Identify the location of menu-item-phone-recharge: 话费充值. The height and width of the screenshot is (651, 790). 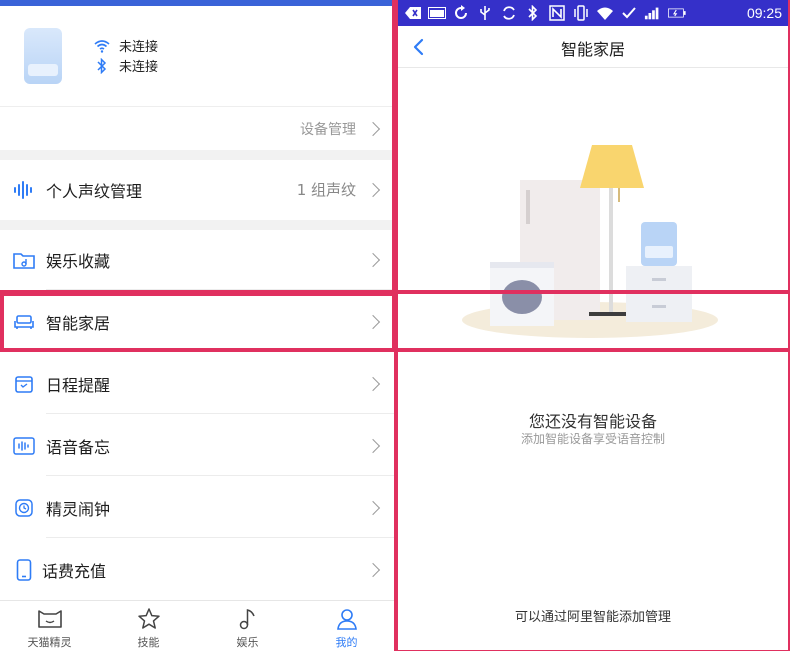
(198, 570).